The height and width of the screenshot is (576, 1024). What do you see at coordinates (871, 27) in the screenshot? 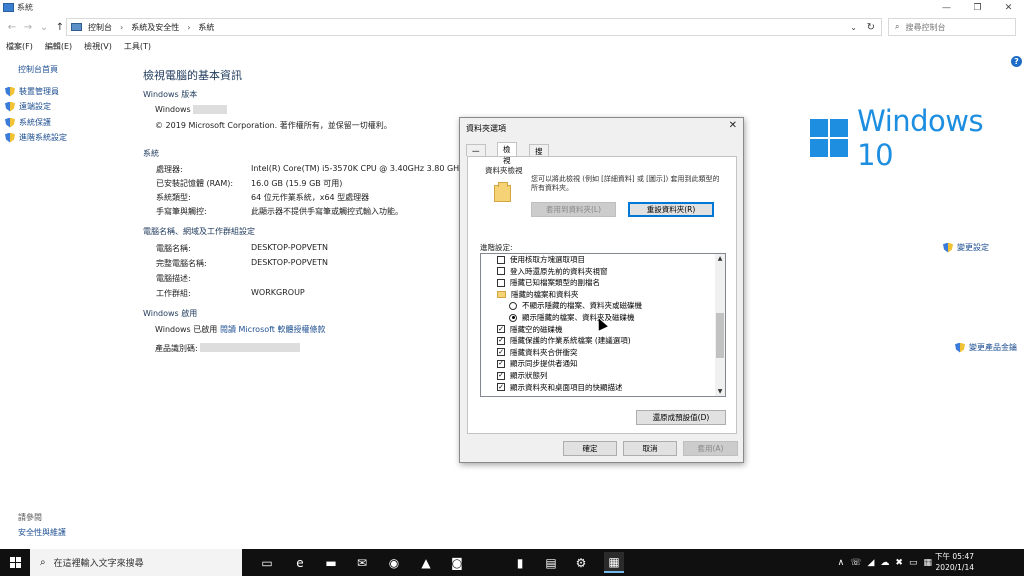
I see `refresh-icon: ↻` at bounding box center [871, 27].